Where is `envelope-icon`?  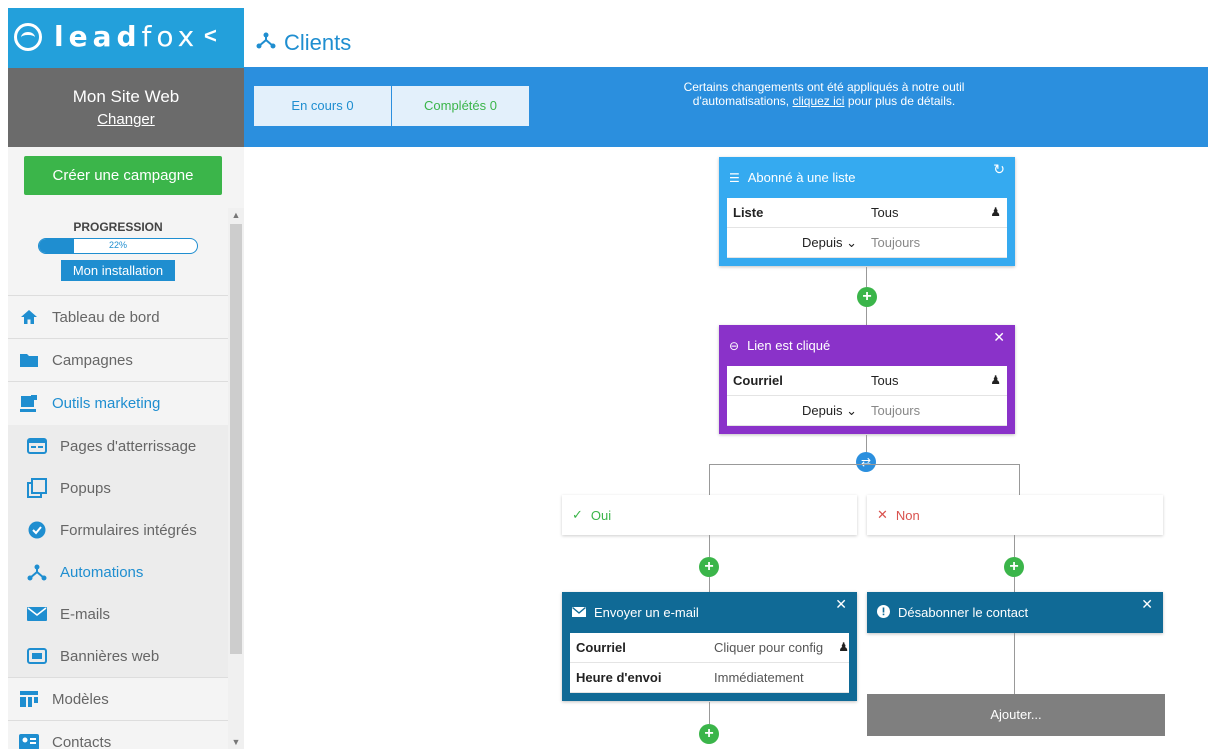
envelope-icon is located at coordinates (37, 614).